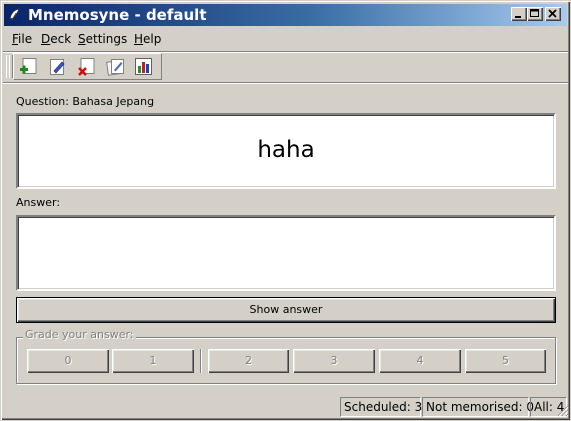 This screenshot has width=571, height=421. I want to click on add-cards-button, so click(28, 67).